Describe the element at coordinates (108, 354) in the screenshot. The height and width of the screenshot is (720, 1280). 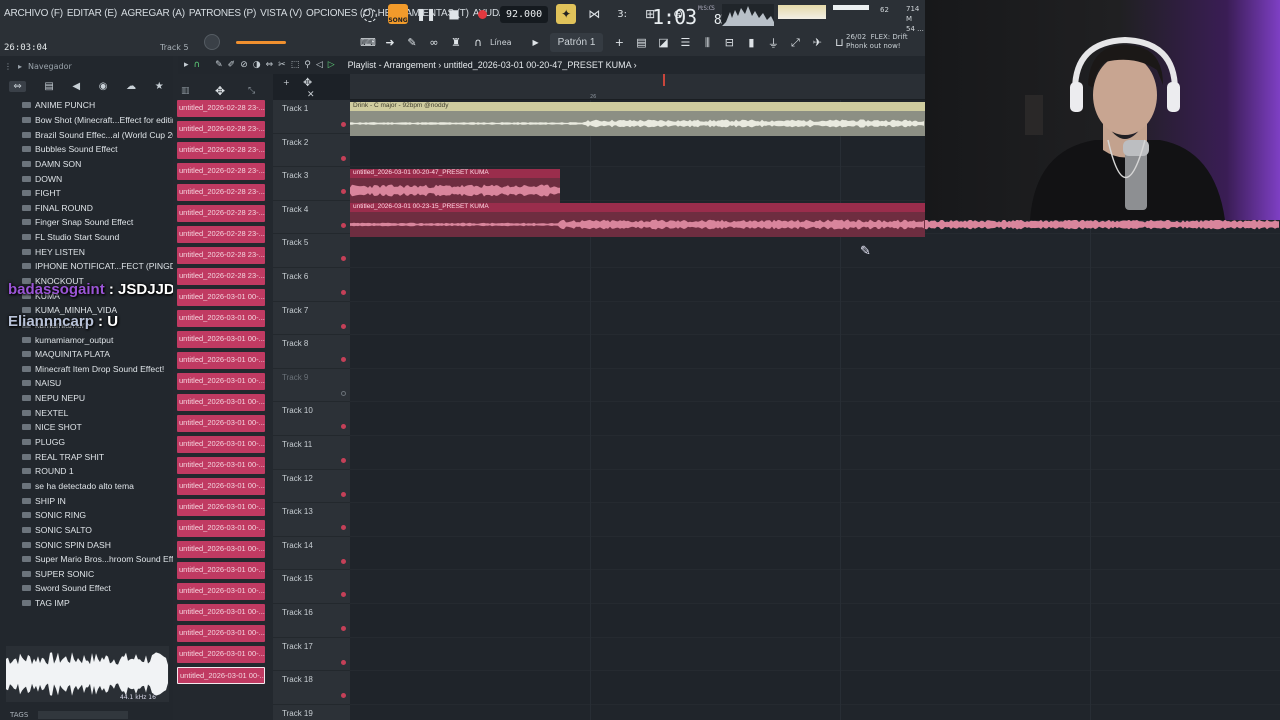
I see `browser-item: MAQUINITA PLATA` at that location.